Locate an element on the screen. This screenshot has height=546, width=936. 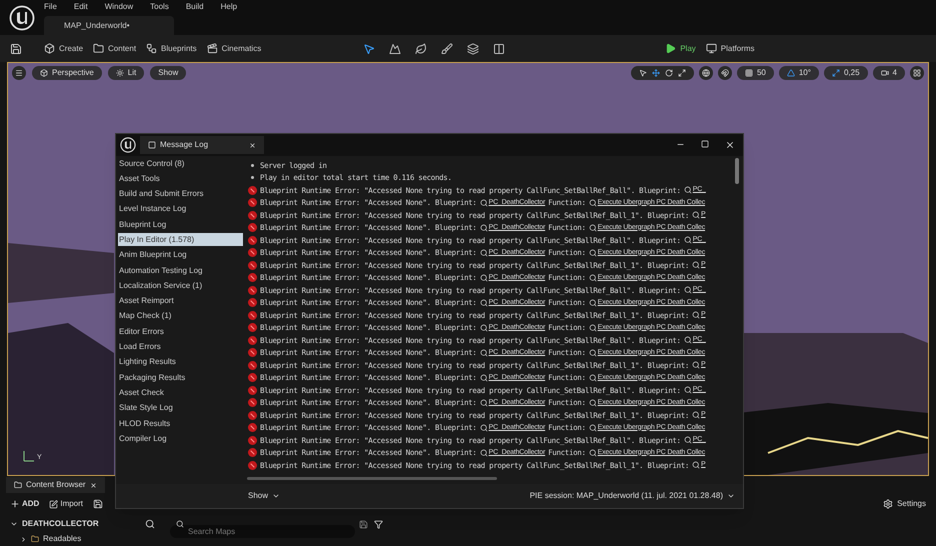
viewport-button: Show is located at coordinates (168, 73).